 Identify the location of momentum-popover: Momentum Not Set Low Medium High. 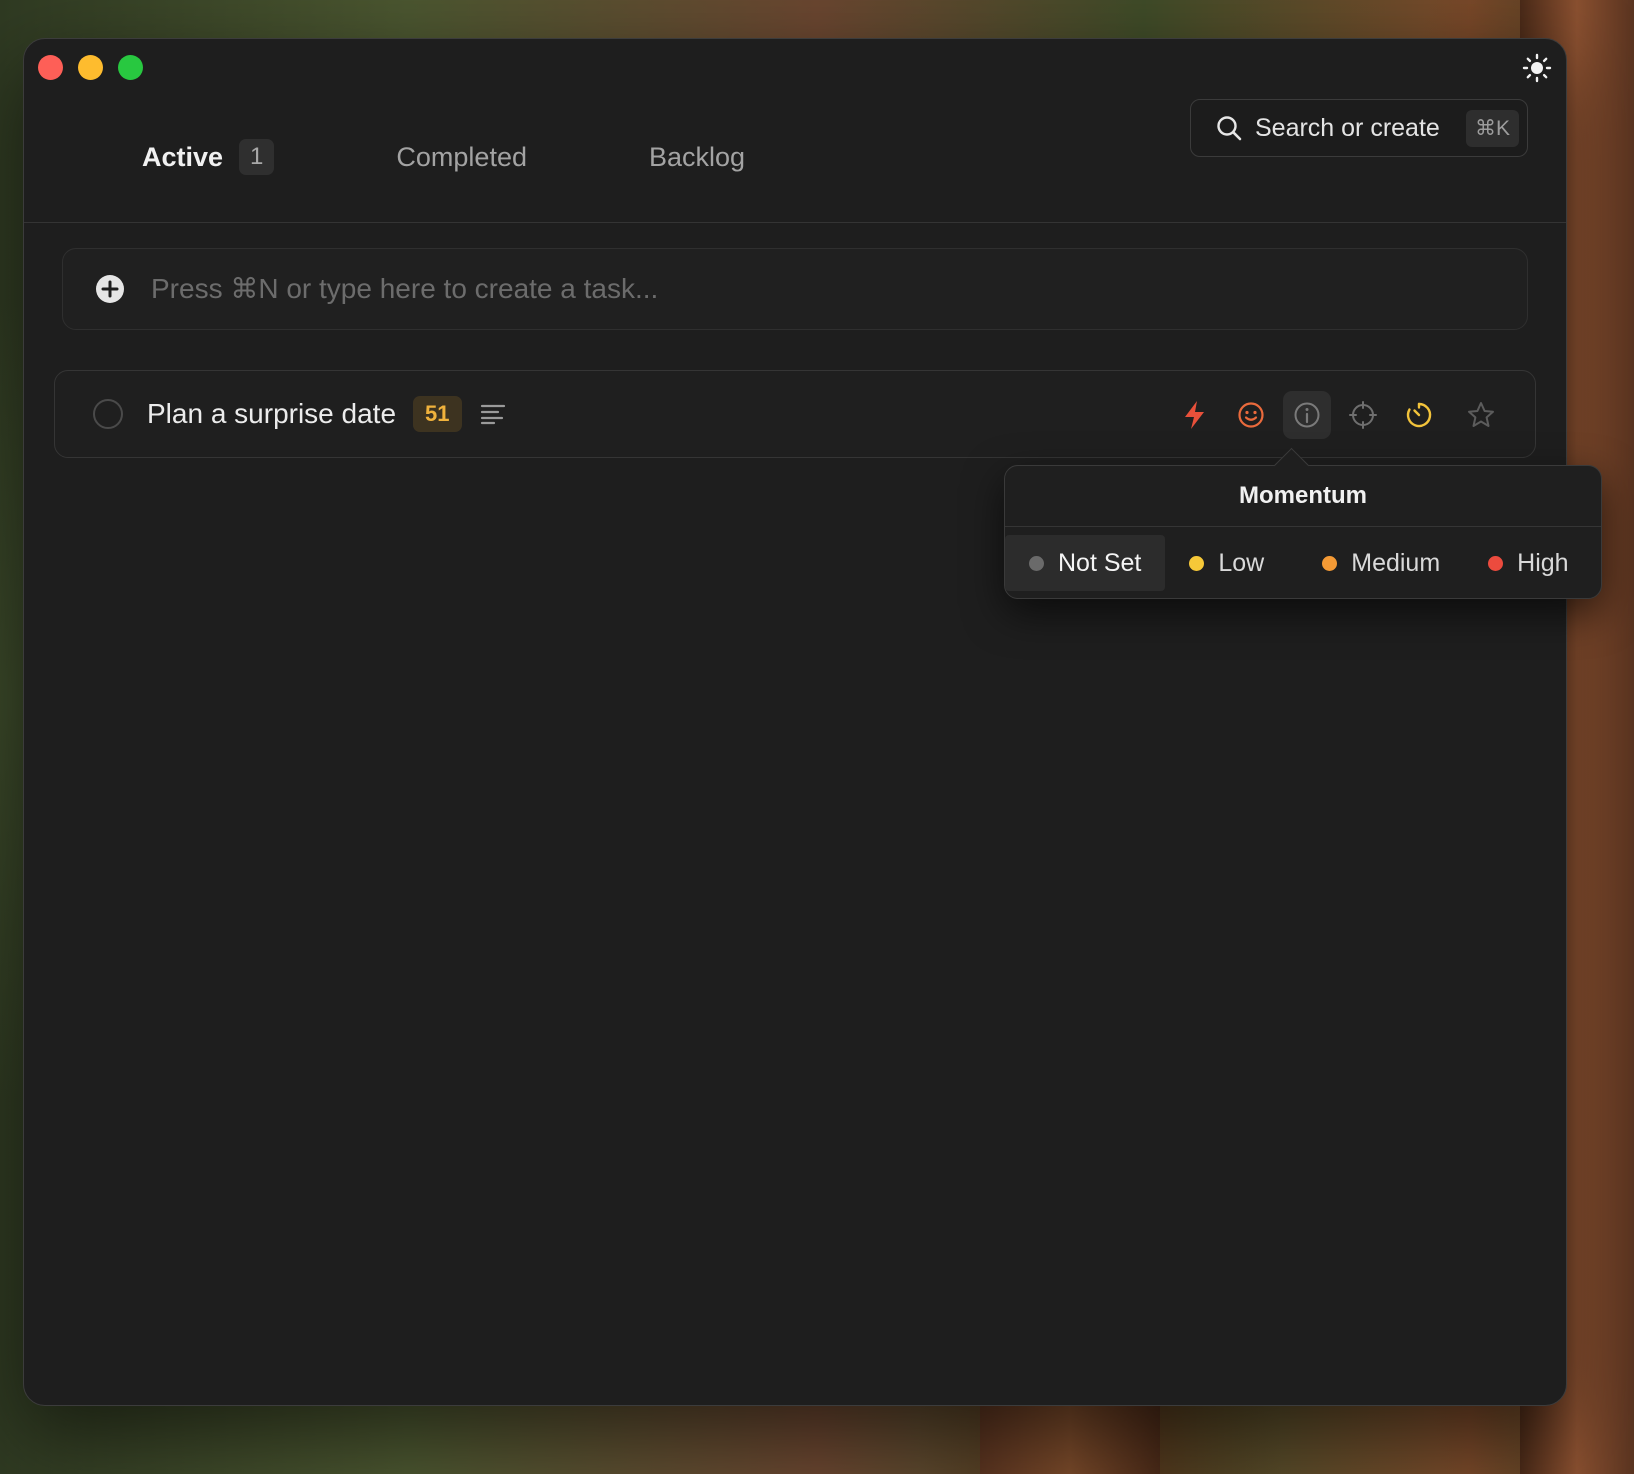
(1303, 523).